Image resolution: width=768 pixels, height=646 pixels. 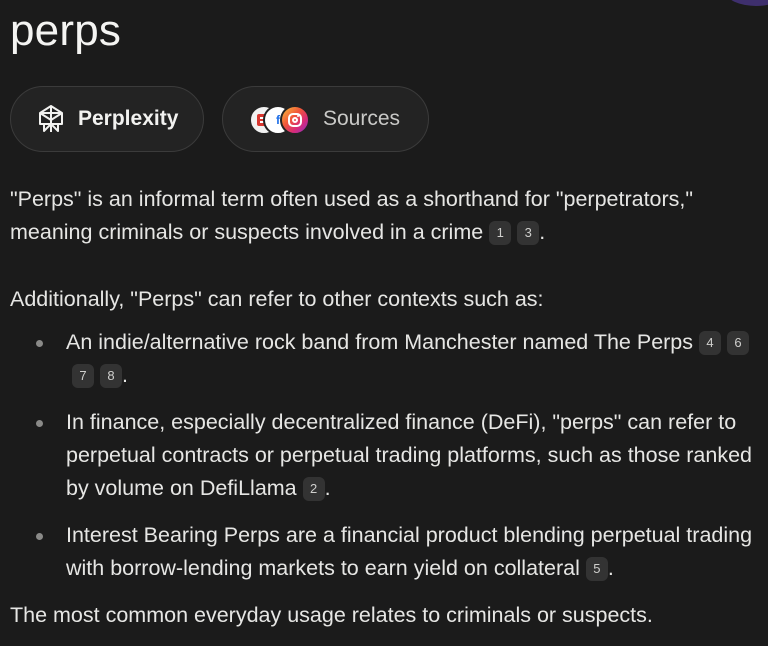 I want to click on citation-badge: 8, so click(x=111, y=376).